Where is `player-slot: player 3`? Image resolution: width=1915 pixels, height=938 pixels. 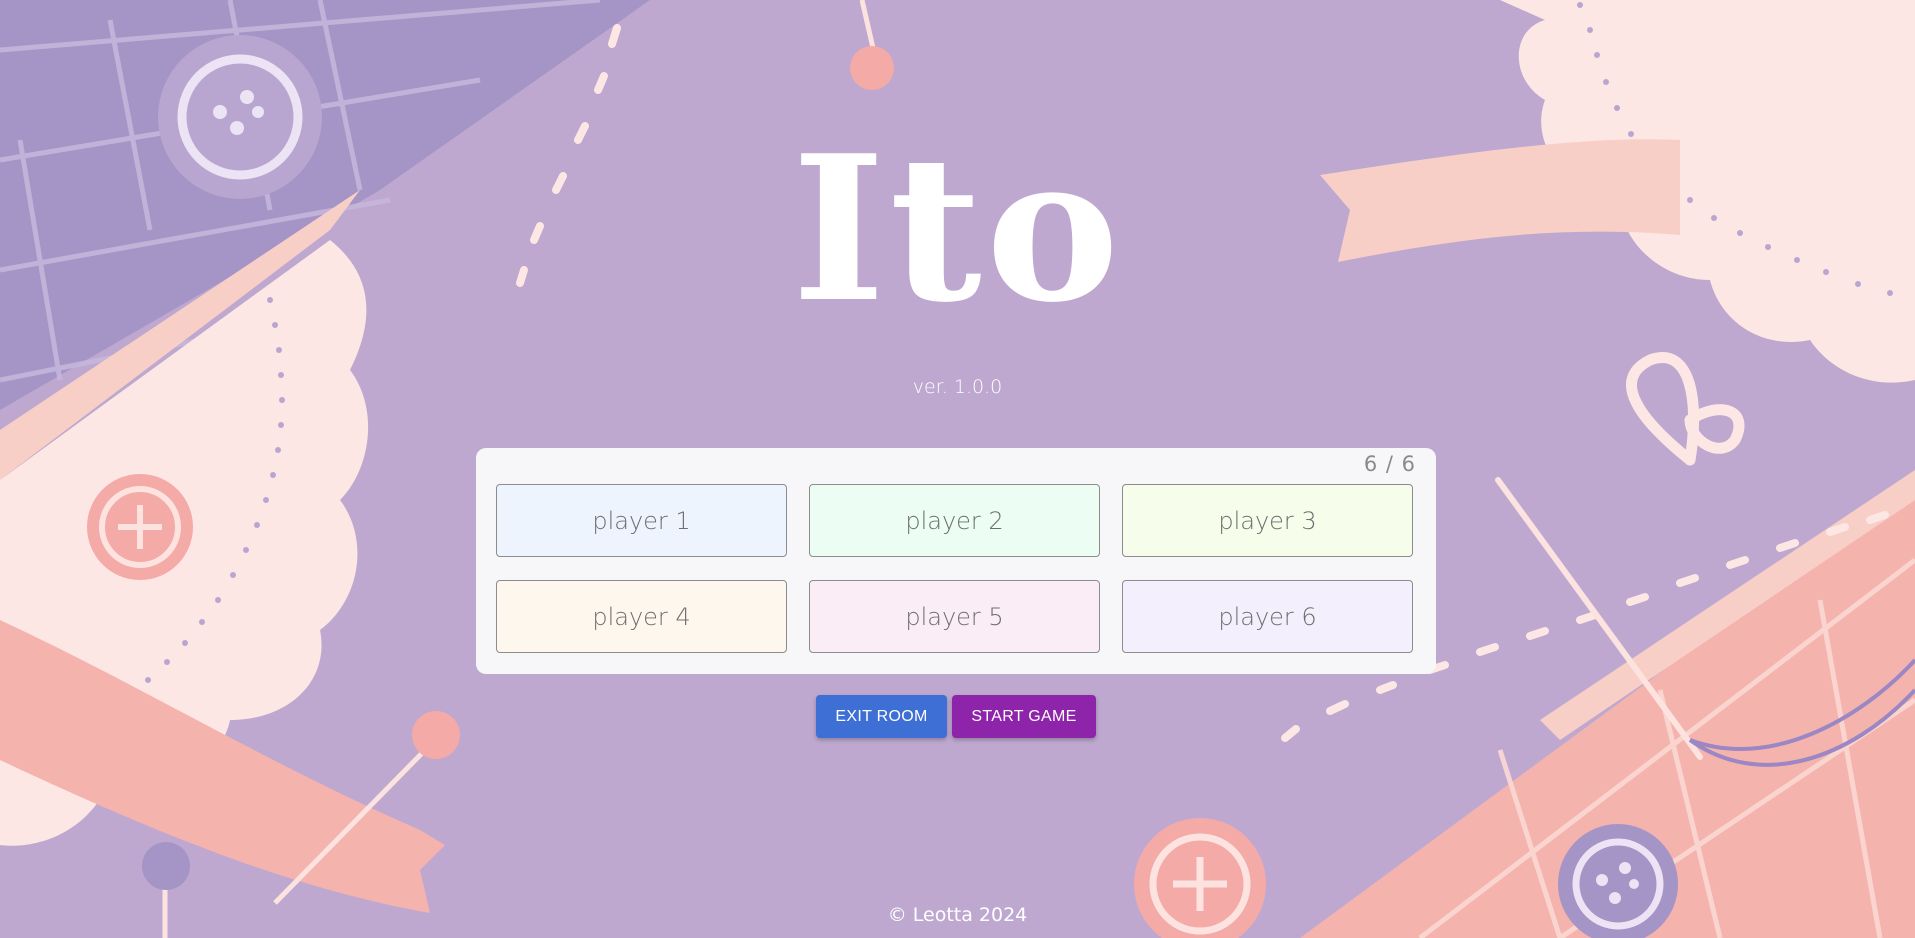 player-slot: player 3 is located at coordinates (1267, 520).